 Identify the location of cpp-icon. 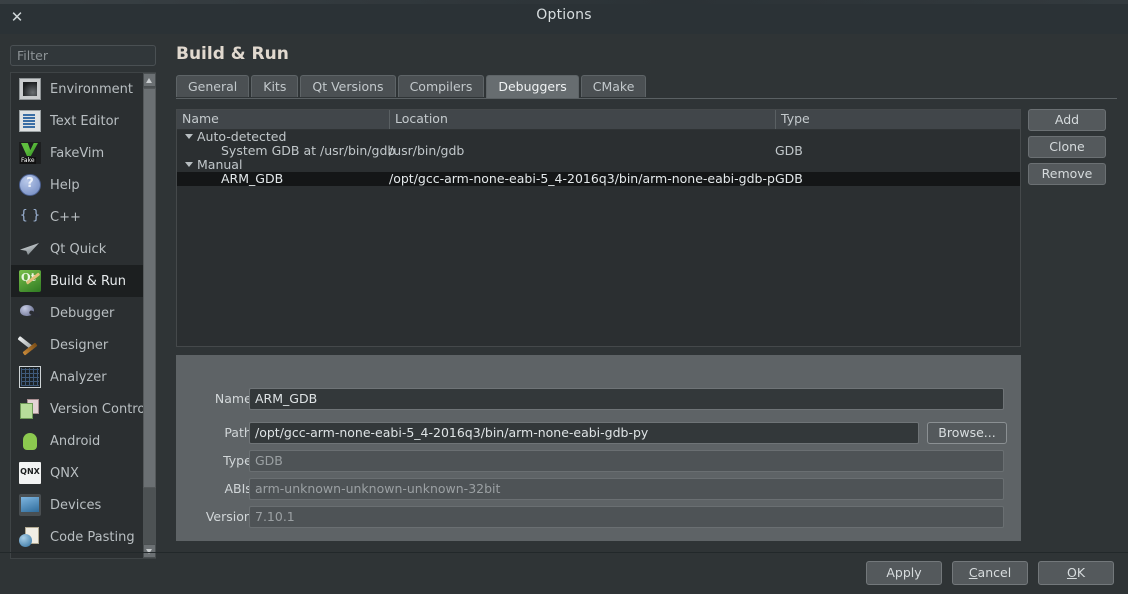
(30, 217).